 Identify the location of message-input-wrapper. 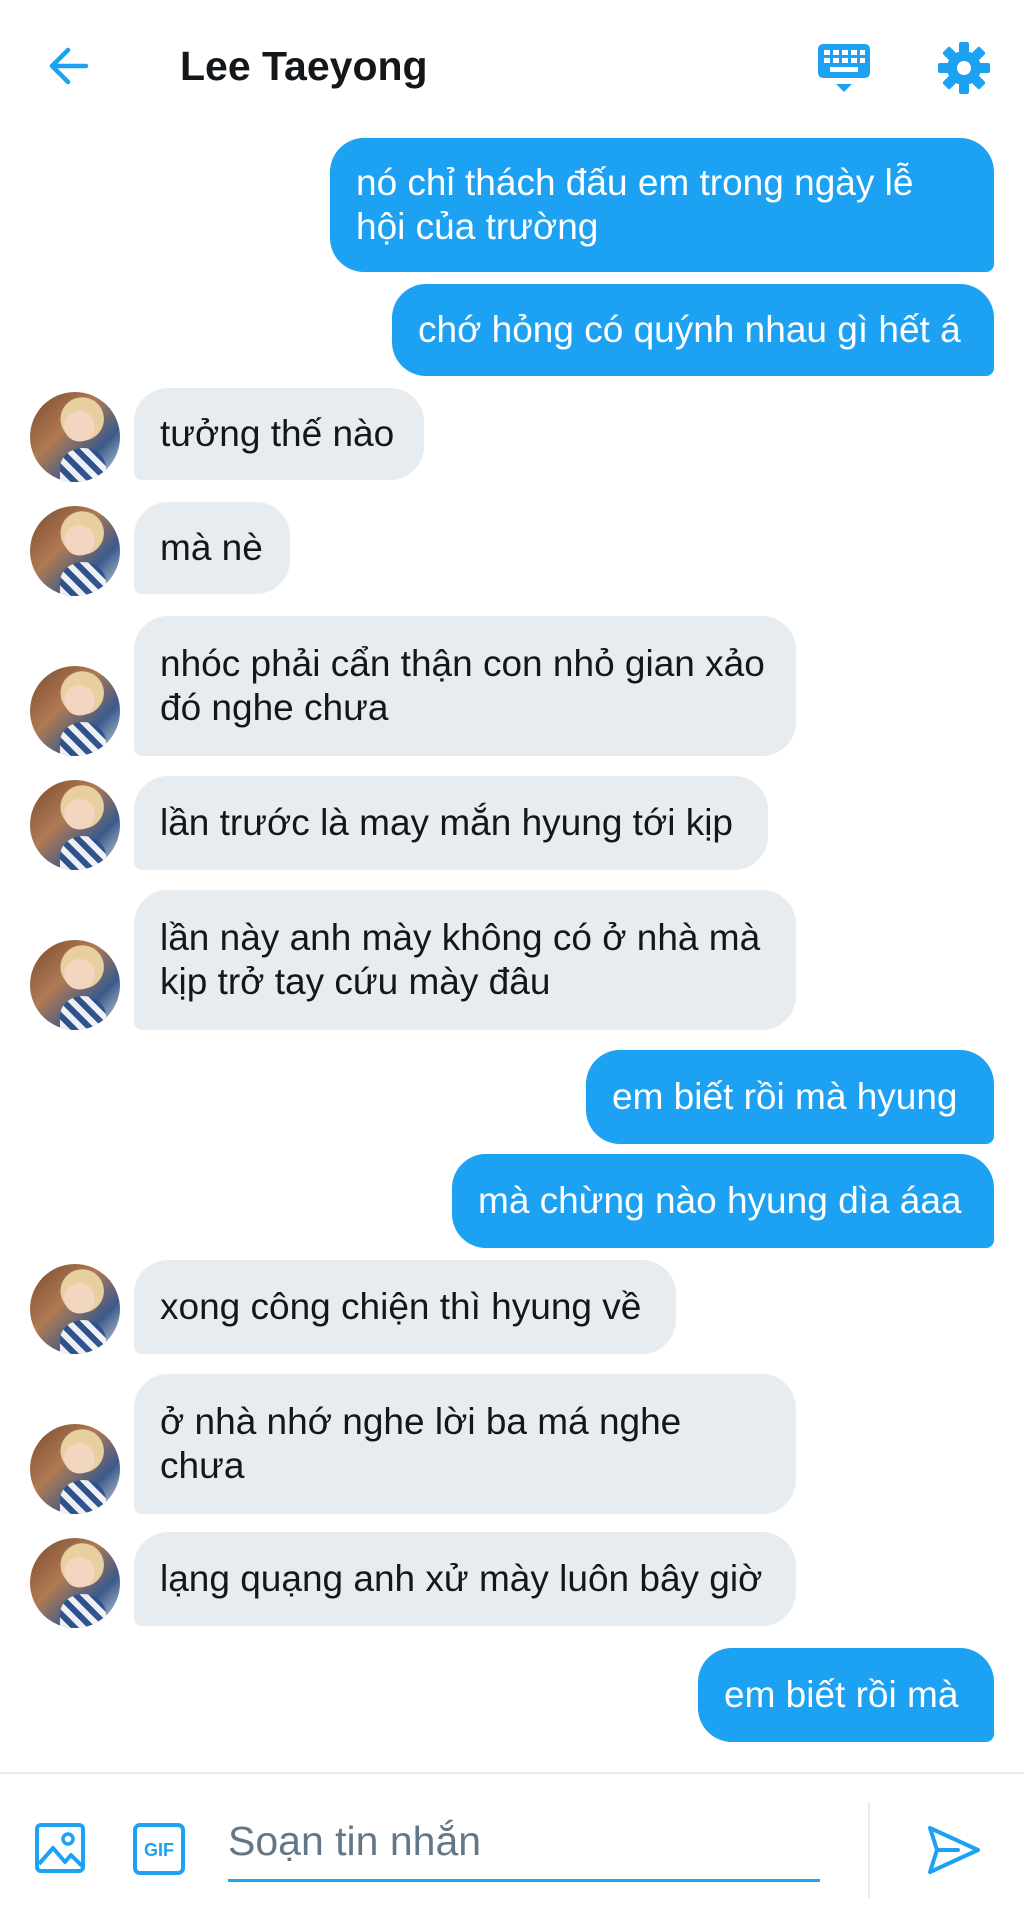
(524, 1843).